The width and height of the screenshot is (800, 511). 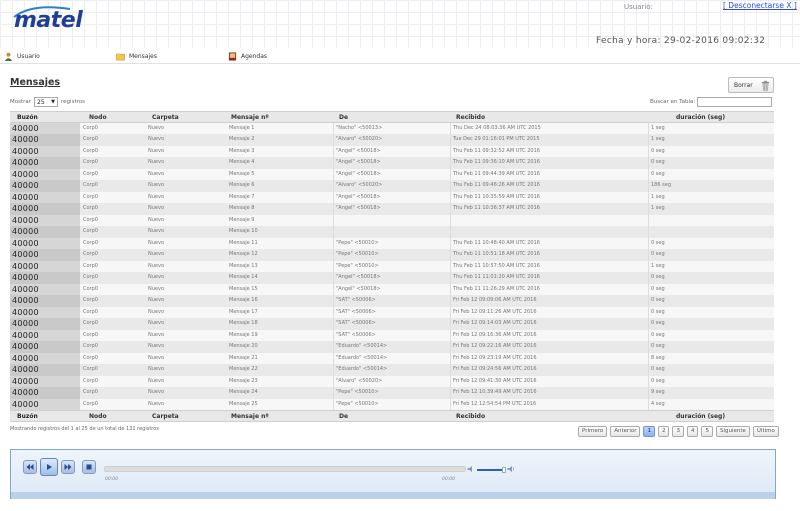 What do you see at coordinates (549, 358) in the screenshot?
I see `cell-recibido: Fri Feb 12 09:23:19 AM UTC 2016` at bounding box center [549, 358].